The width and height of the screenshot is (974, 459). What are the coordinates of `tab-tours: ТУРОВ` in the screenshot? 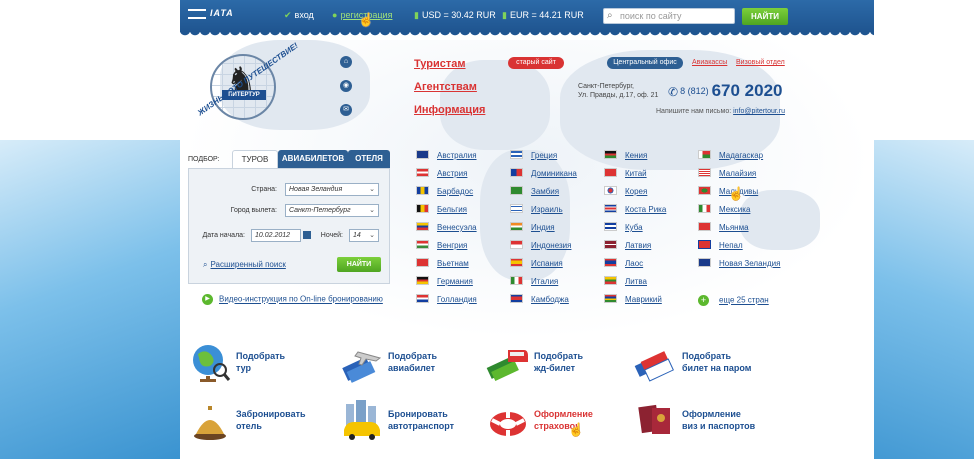 It's located at (255, 159).